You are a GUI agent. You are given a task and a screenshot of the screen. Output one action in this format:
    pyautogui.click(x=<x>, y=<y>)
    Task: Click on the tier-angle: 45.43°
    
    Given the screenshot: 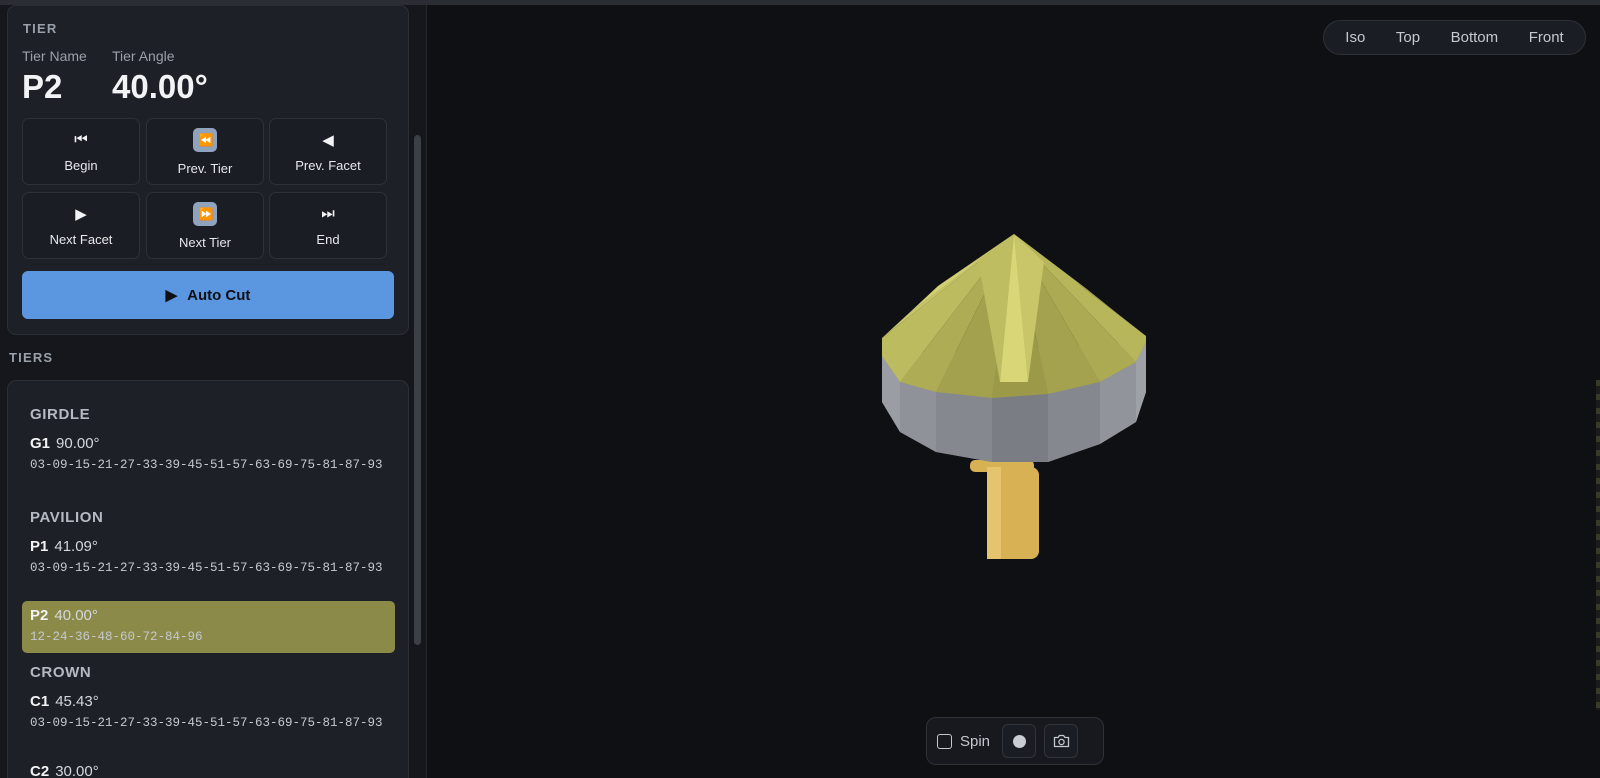 What is the action you would take?
    pyautogui.click(x=77, y=701)
    